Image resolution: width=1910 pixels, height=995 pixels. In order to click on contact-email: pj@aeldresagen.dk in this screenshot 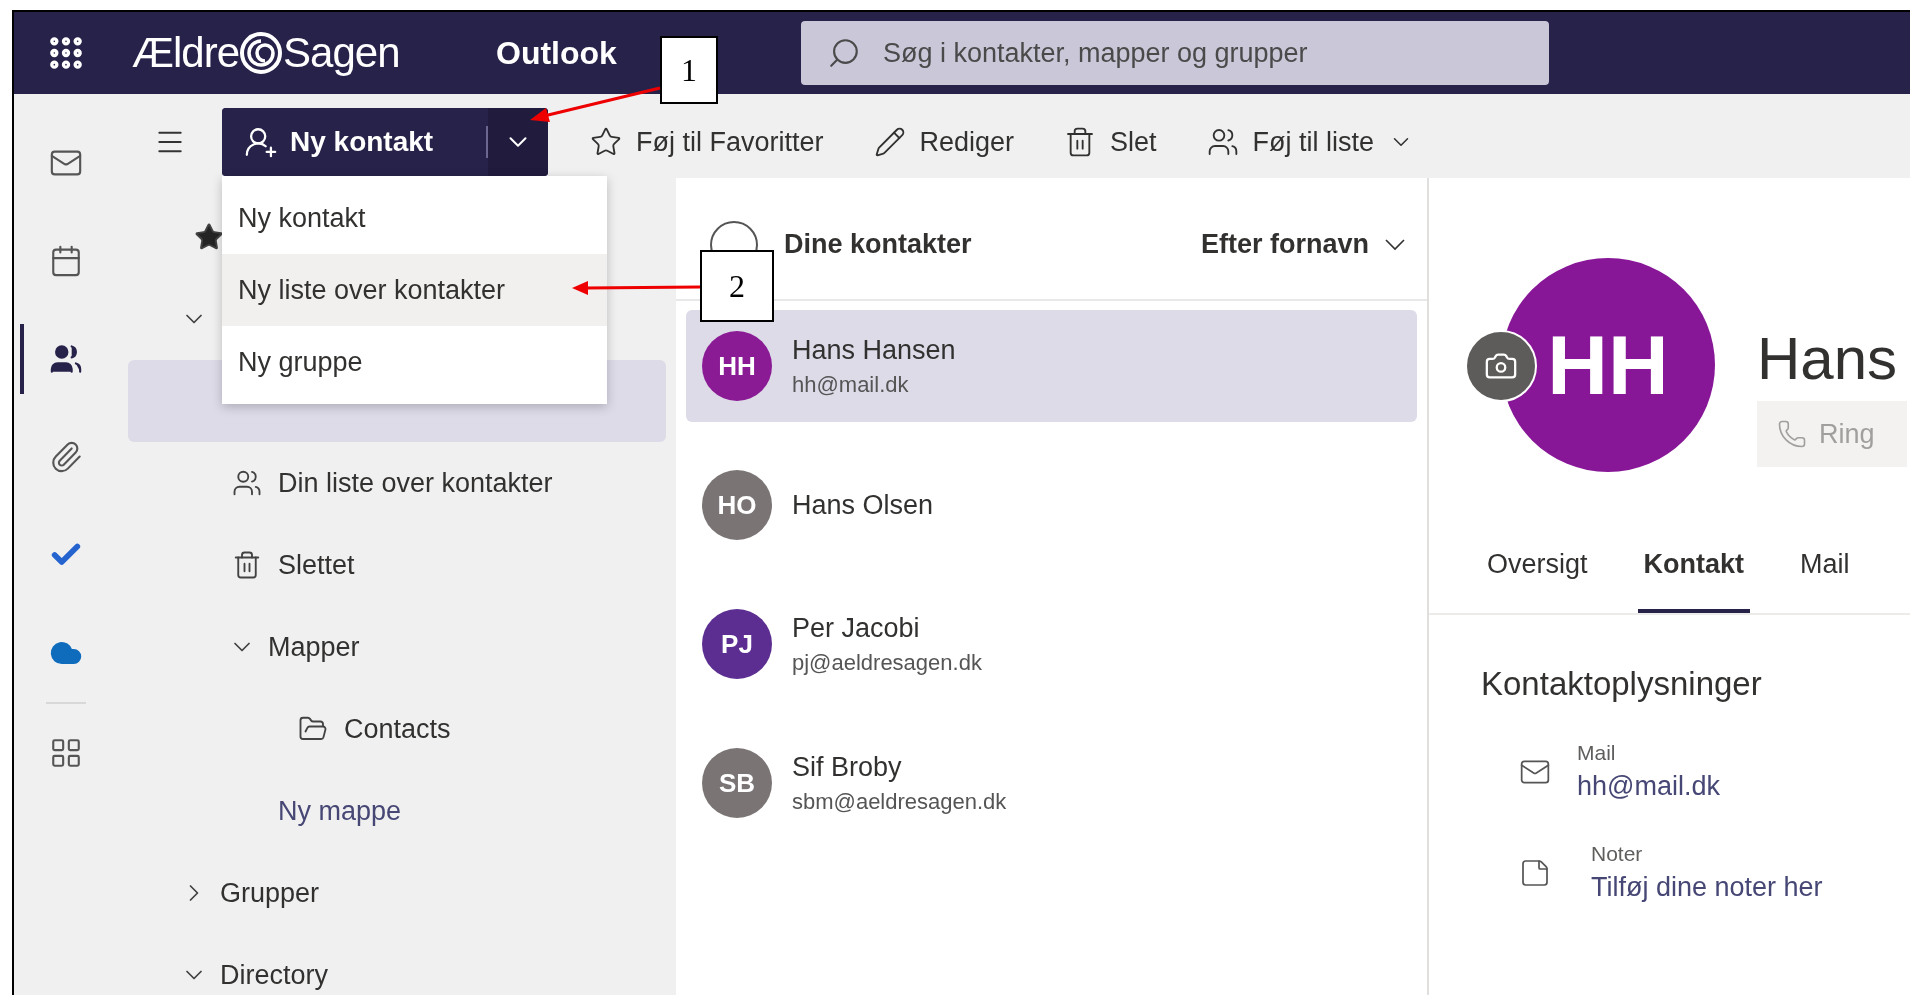, I will do `click(887, 662)`.